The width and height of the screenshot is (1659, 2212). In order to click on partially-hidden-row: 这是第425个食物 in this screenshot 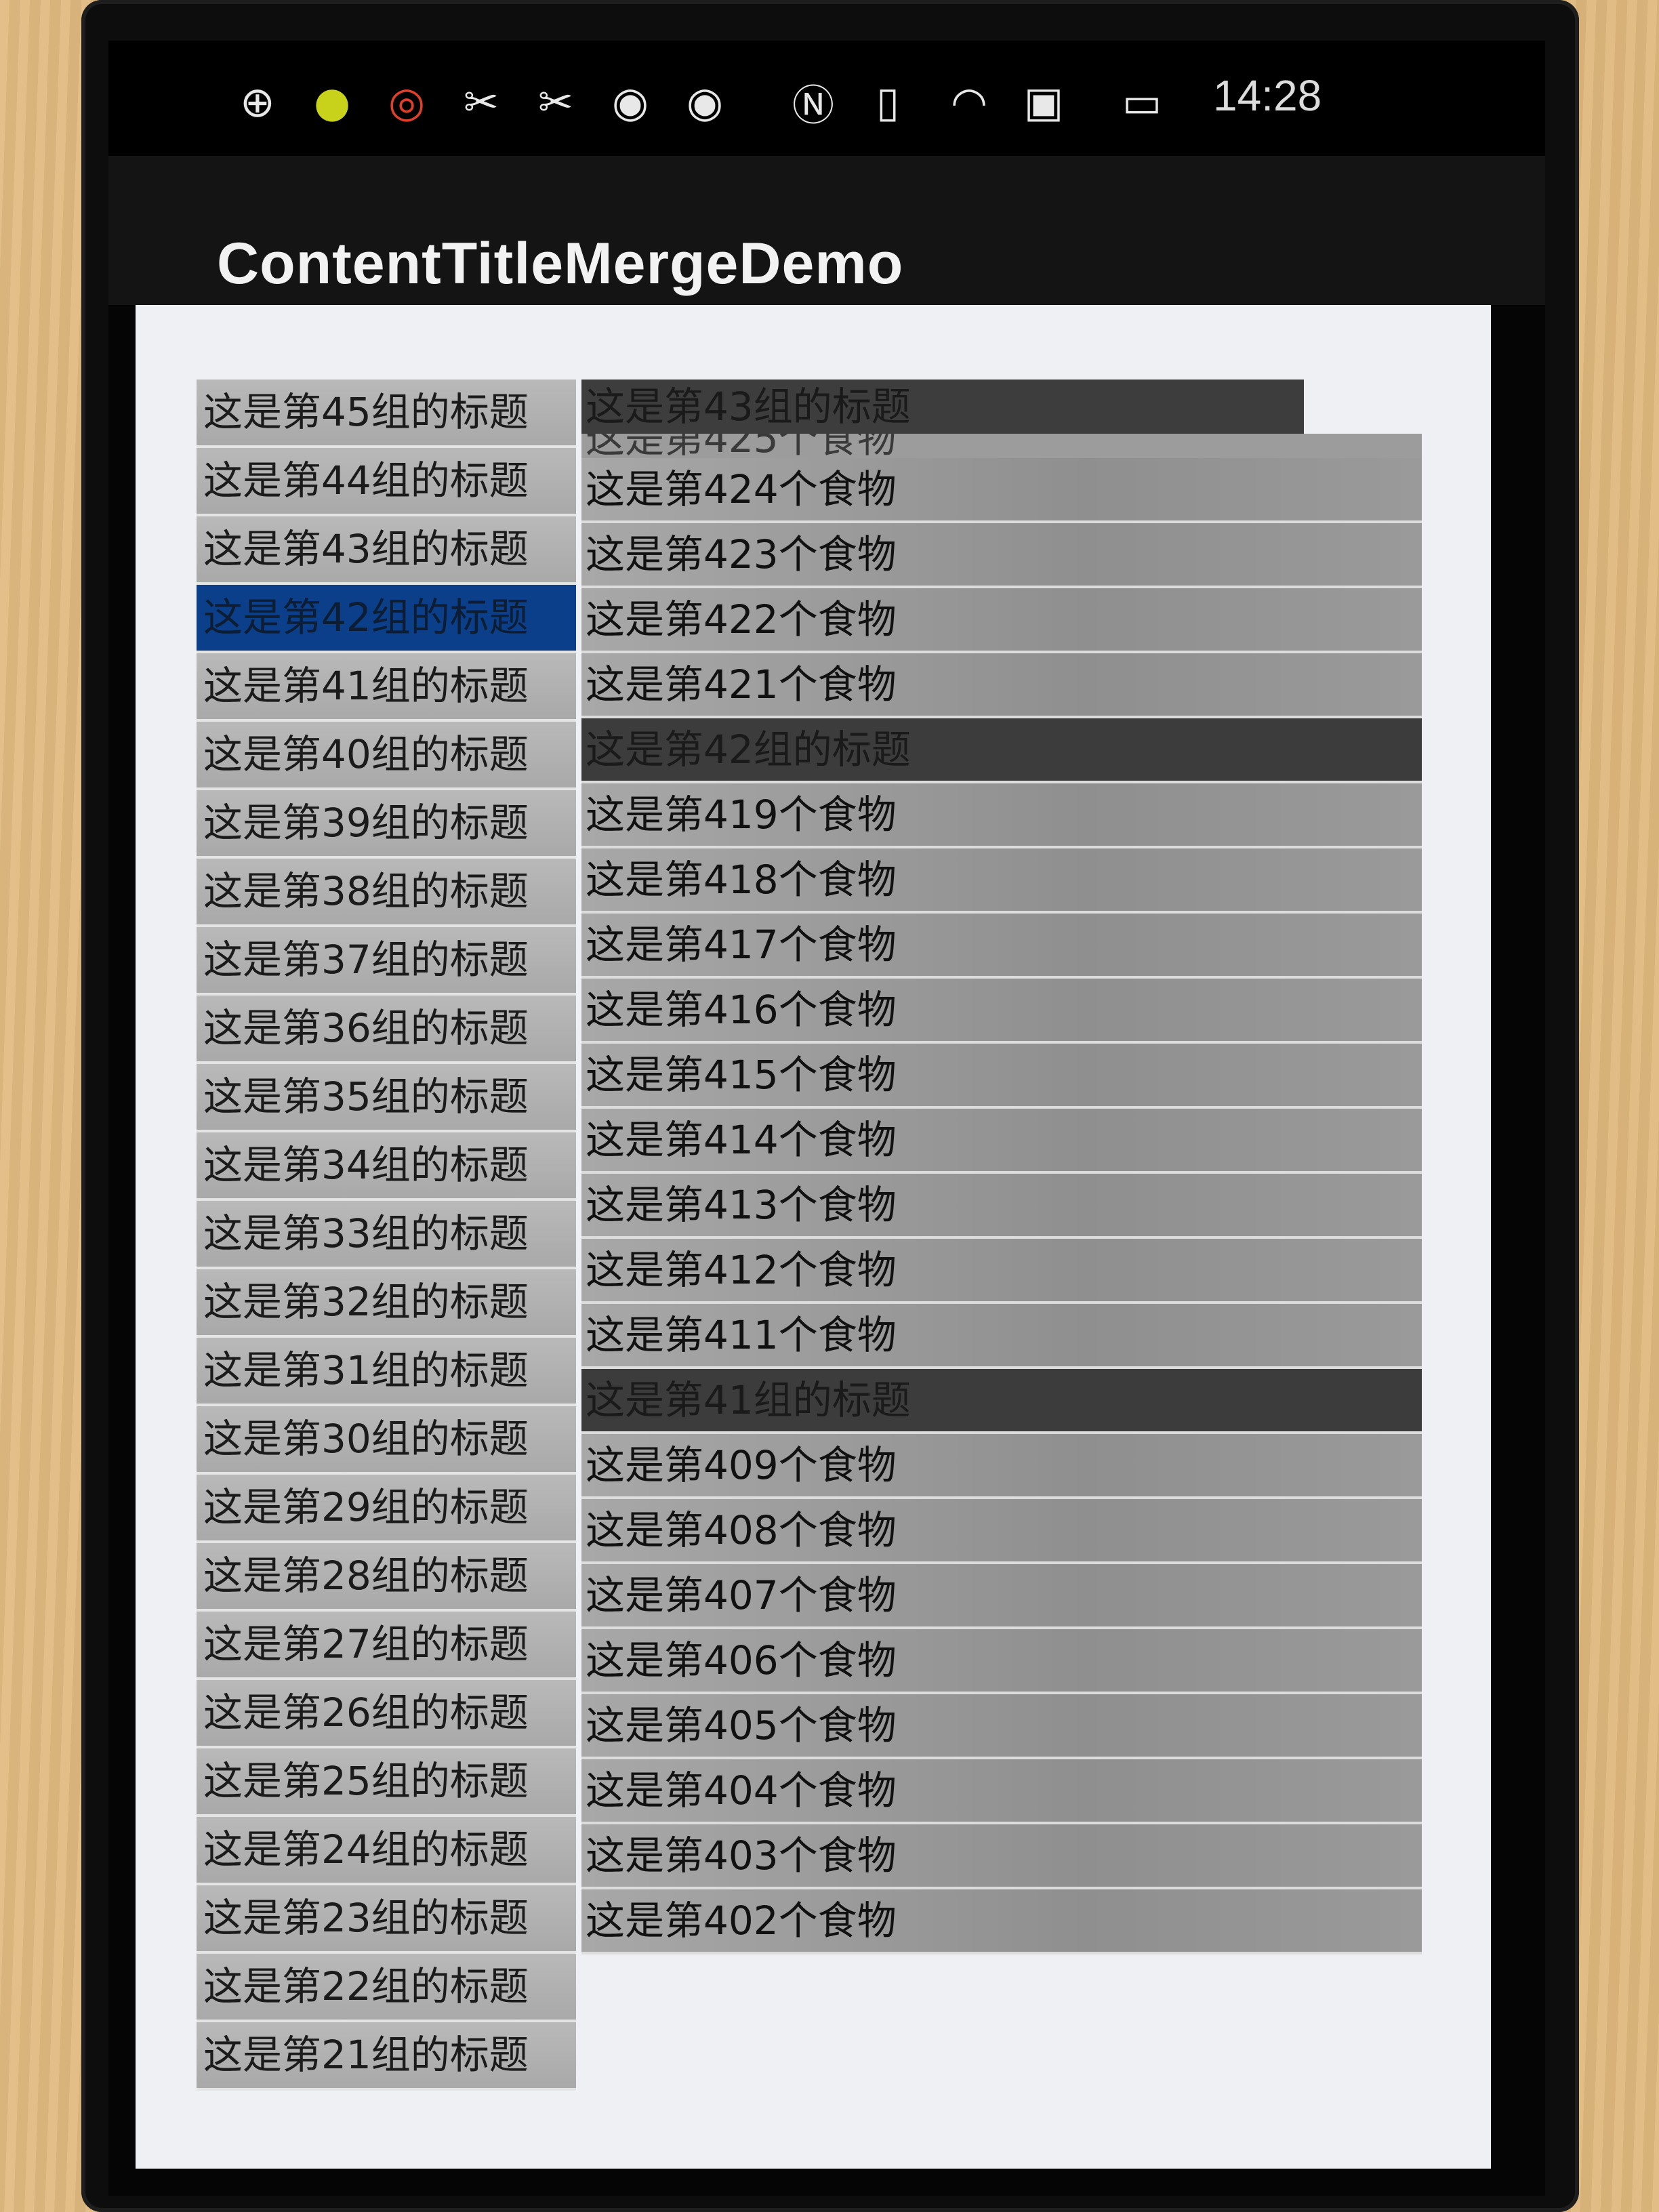, I will do `click(1001, 446)`.